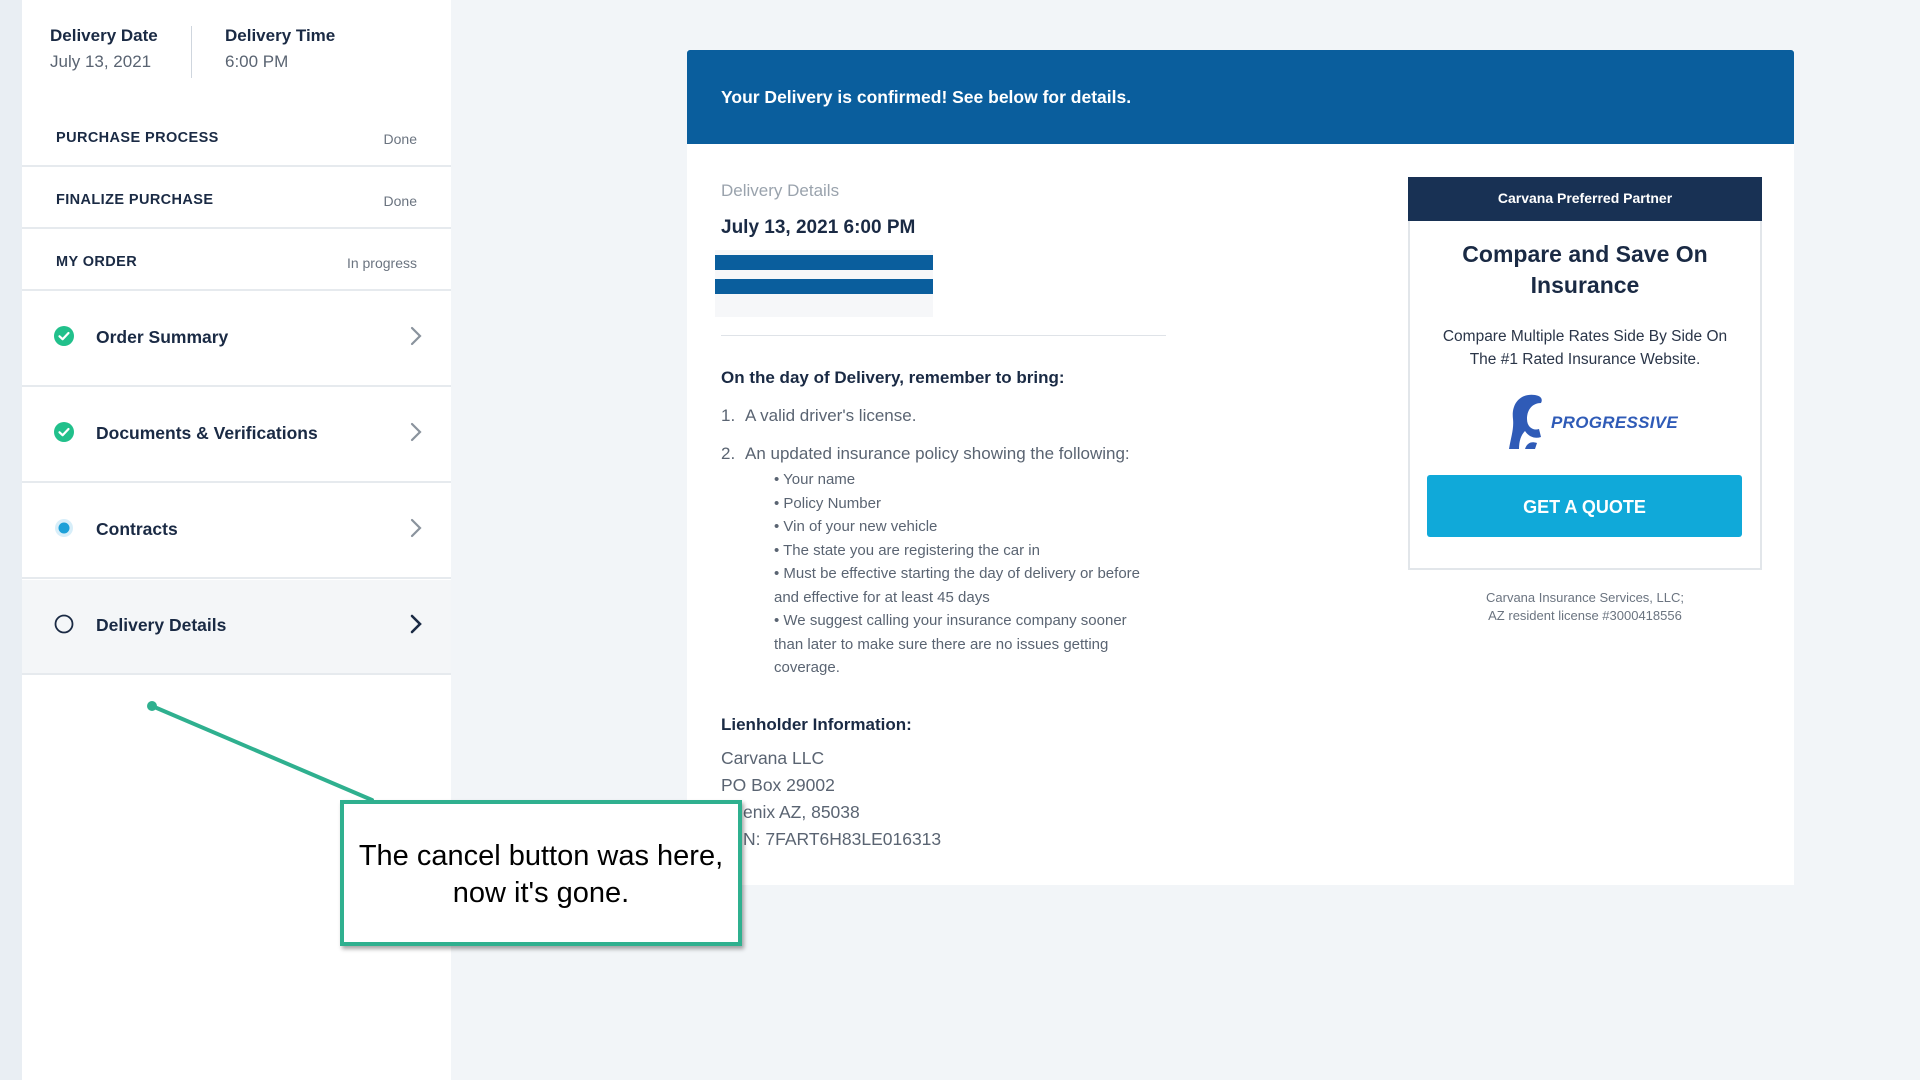 Image resolution: width=1920 pixels, height=1080 pixels. Describe the element at coordinates (1585, 615) in the screenshot. I see `license-line: AZ resident license #3000418556` at that location.